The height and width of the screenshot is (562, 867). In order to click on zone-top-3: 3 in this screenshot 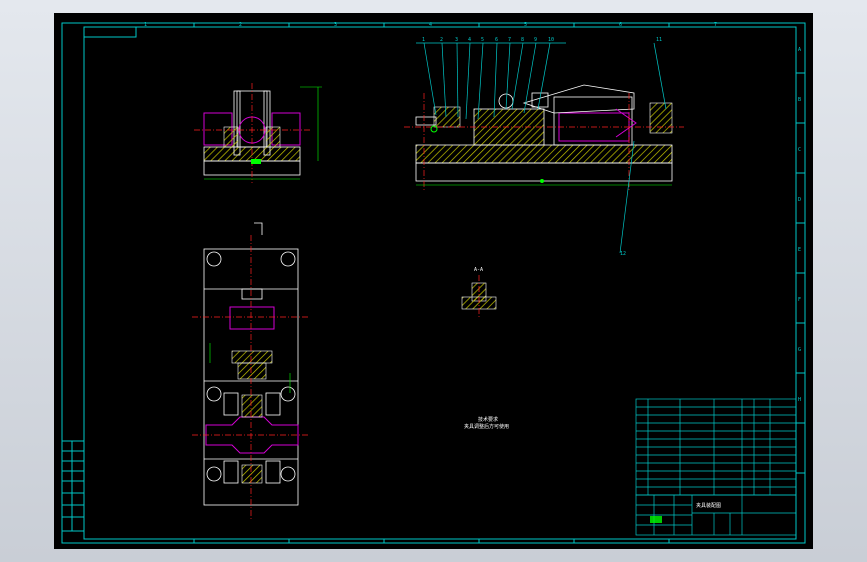, I will do `click(335, 25)`.